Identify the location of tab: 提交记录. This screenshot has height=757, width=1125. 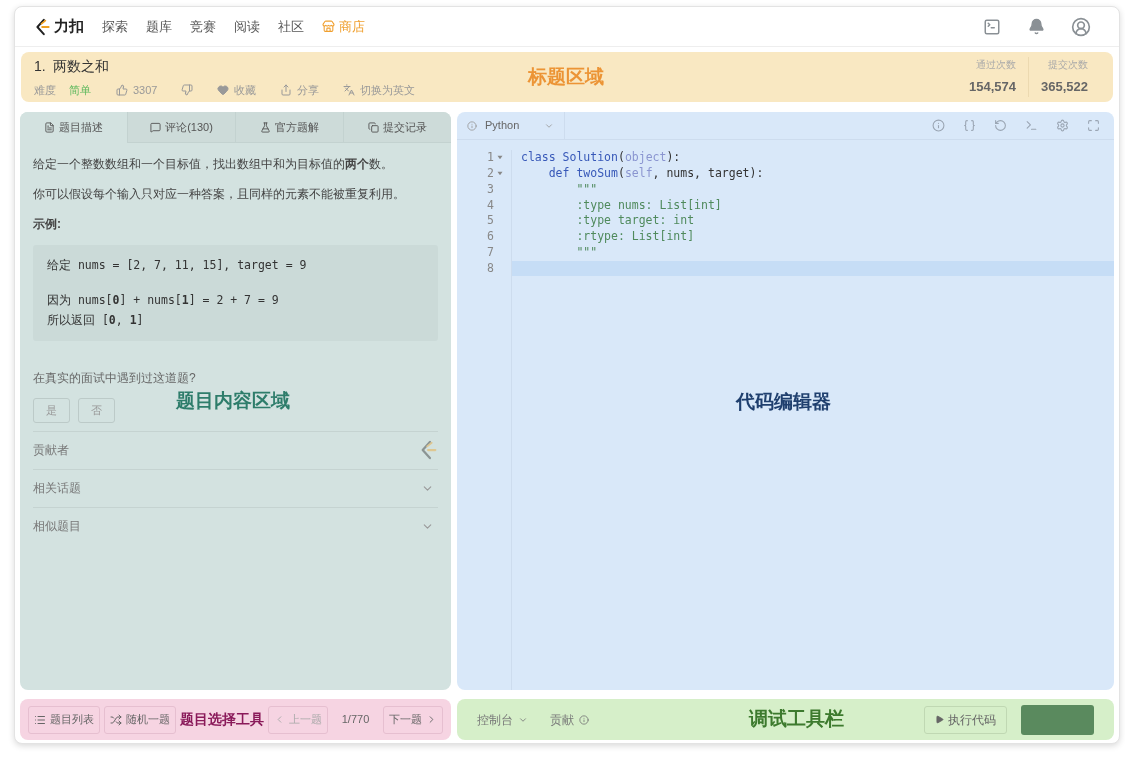
(397, 127).